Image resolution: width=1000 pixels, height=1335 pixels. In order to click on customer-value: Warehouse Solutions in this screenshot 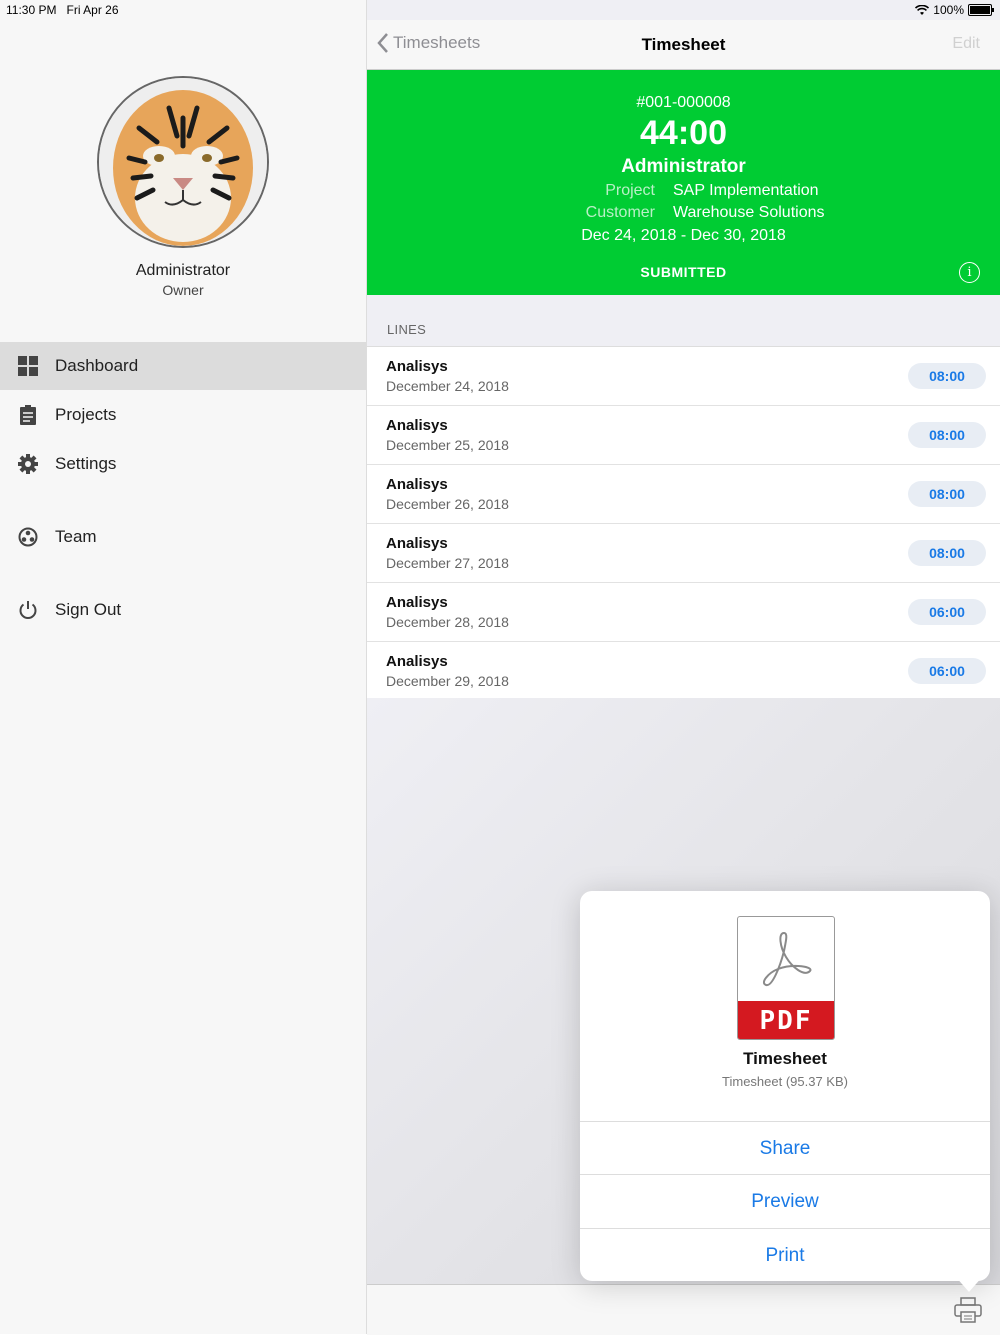, I will do `click(749, 212)`.